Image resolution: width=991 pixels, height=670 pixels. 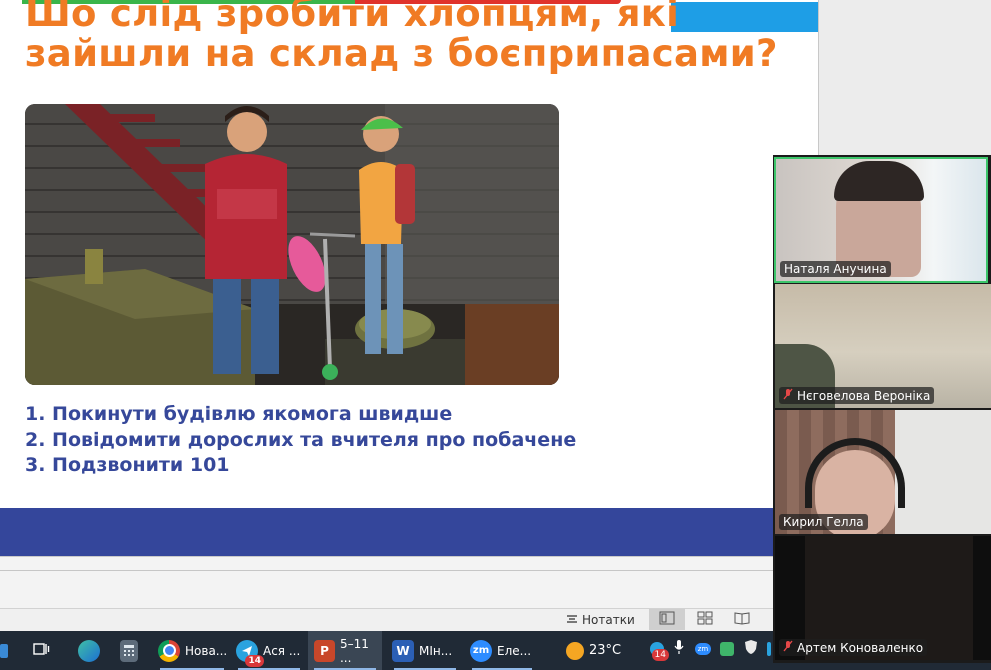 I want to click on reading-view-button, so click(x=742, y=619).